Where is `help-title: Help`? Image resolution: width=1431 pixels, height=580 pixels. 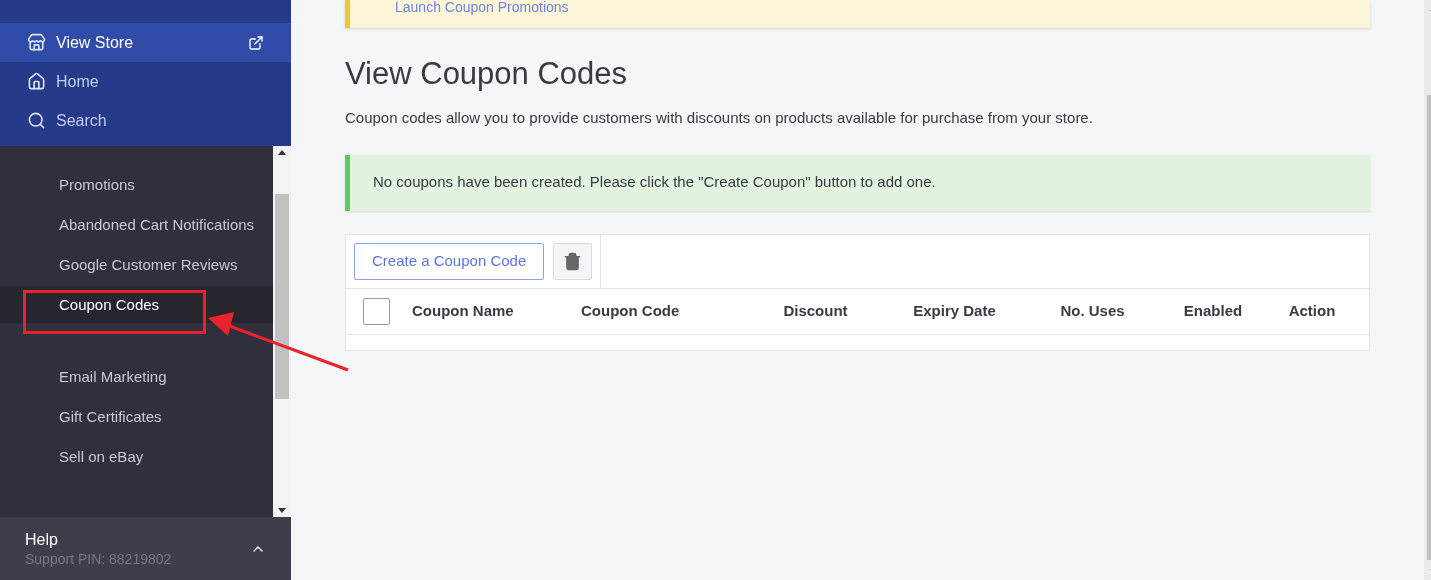 help-title: Help is located at coordinates (42, 539).